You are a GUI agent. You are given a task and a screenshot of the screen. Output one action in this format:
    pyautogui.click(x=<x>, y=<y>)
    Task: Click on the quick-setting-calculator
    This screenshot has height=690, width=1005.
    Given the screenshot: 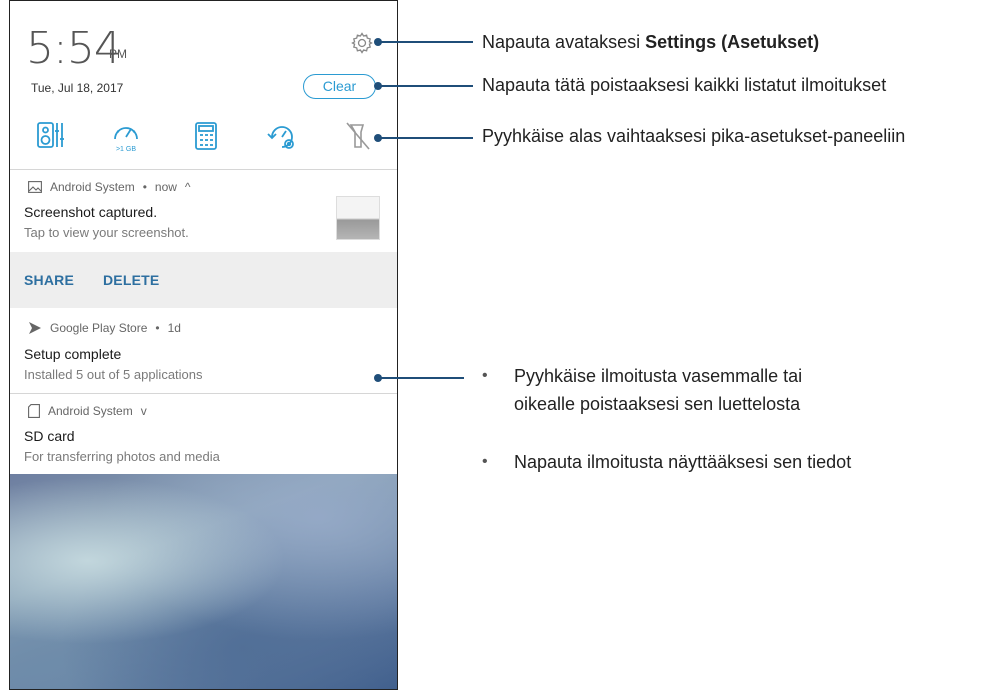 What is the action you would take?
    pyautogui.click(x=206, y=136)
    